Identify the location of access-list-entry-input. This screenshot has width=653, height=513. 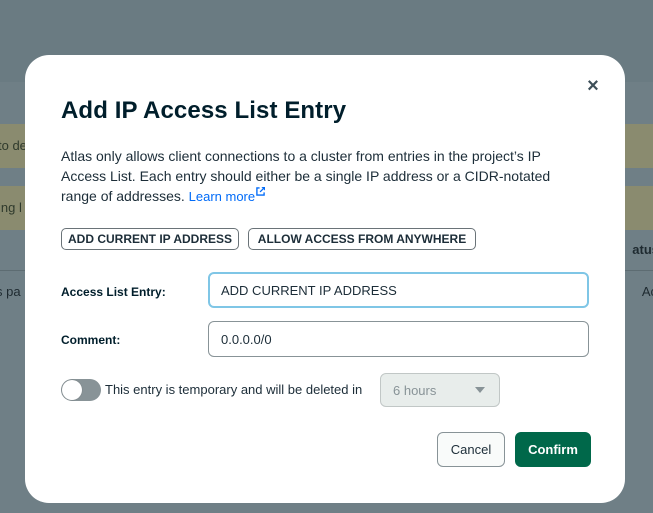
(398, 290).